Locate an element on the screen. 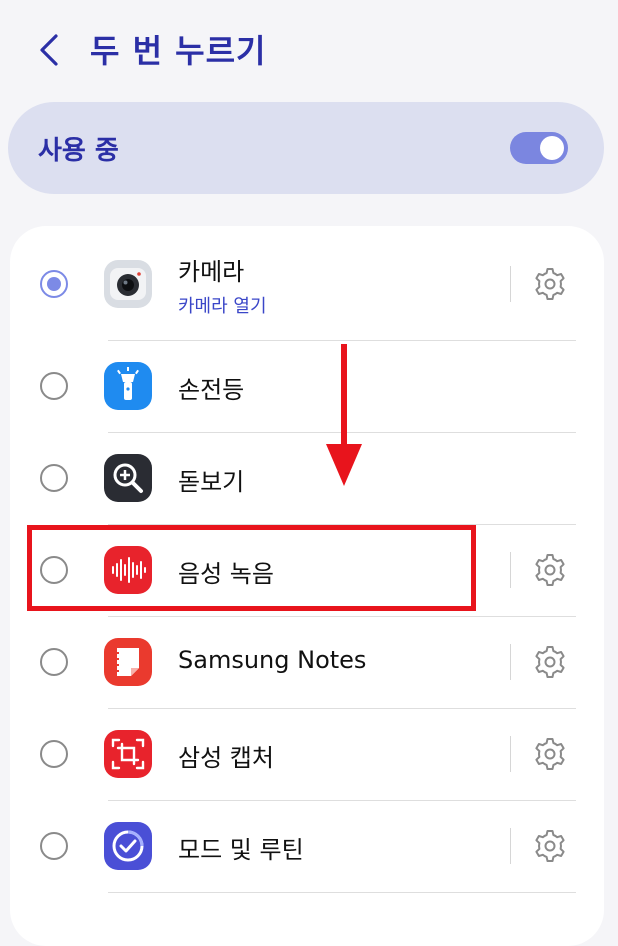 The height and width of the screenshot is (946, 618). camera-icon is located at coordinates (128, 284).